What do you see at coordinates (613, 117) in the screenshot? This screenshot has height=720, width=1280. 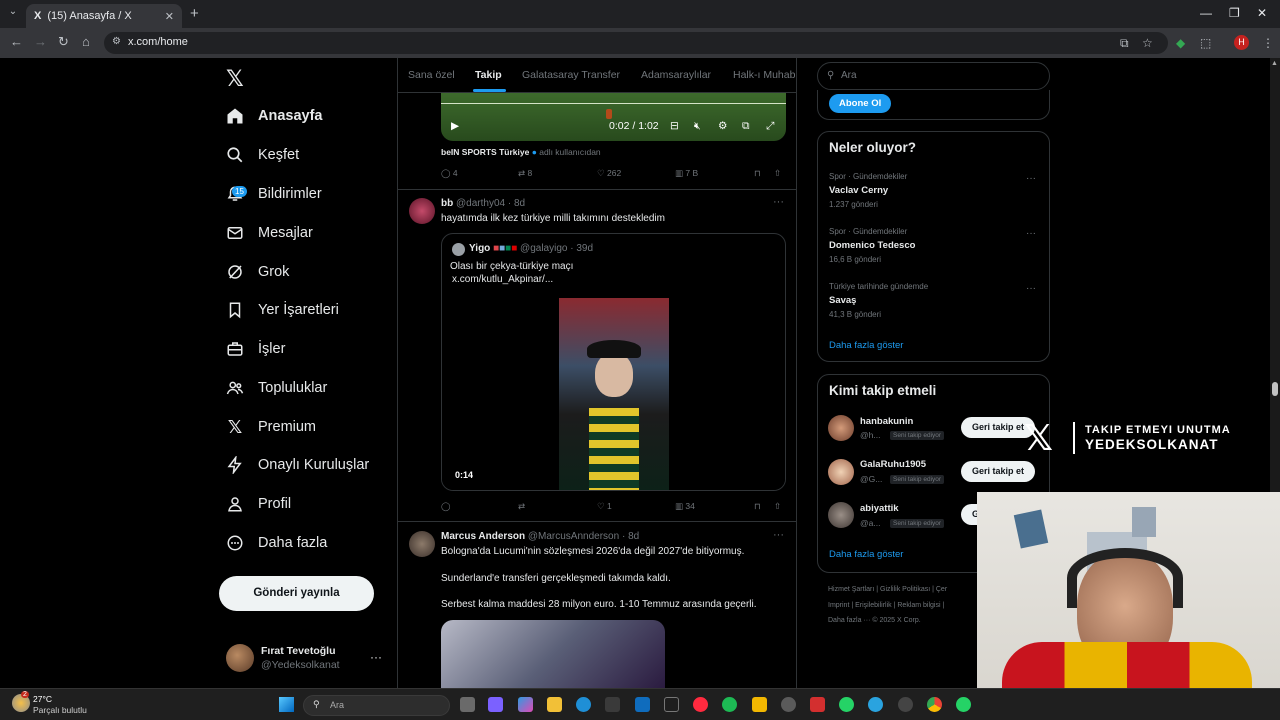 I see `video-player` at bounding box center [613, 117].